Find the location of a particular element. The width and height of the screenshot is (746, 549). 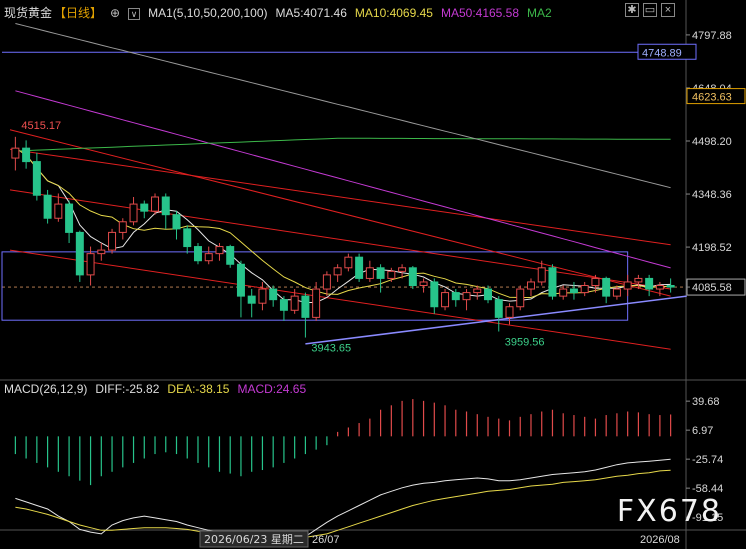

macd-dea-line is located at coordinates (343, 503).